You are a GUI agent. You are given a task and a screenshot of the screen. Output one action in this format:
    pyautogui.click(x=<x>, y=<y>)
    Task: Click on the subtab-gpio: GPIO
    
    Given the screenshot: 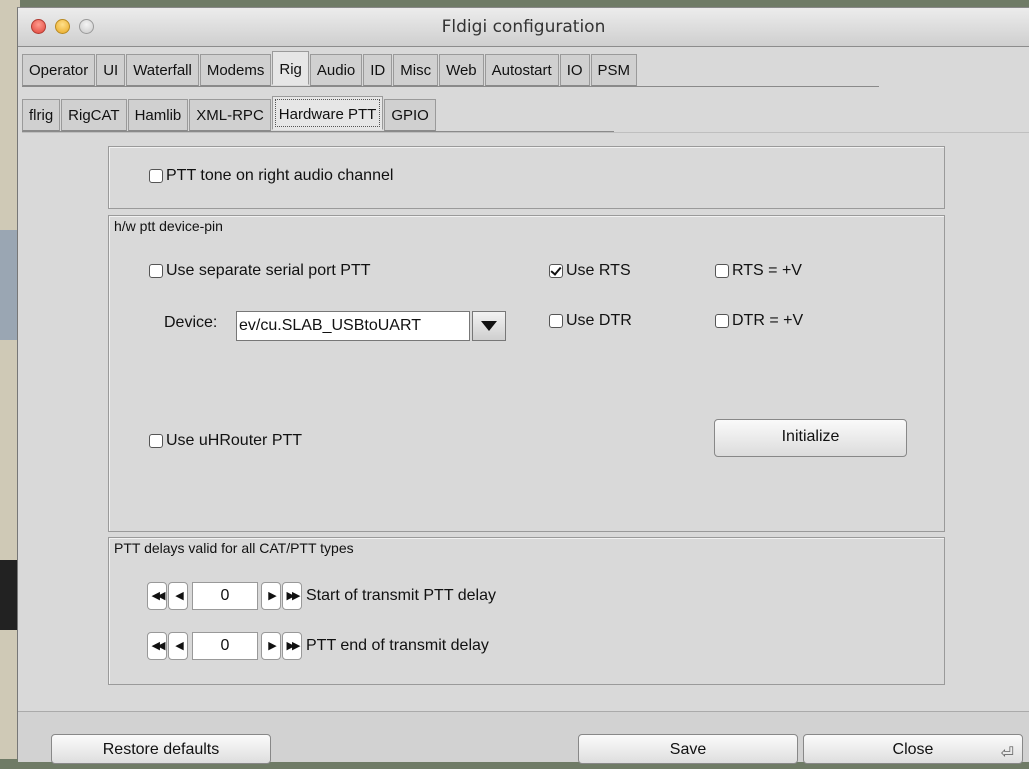 What is the action you would take?
    pyautogui.click(x=410, y=115)
    